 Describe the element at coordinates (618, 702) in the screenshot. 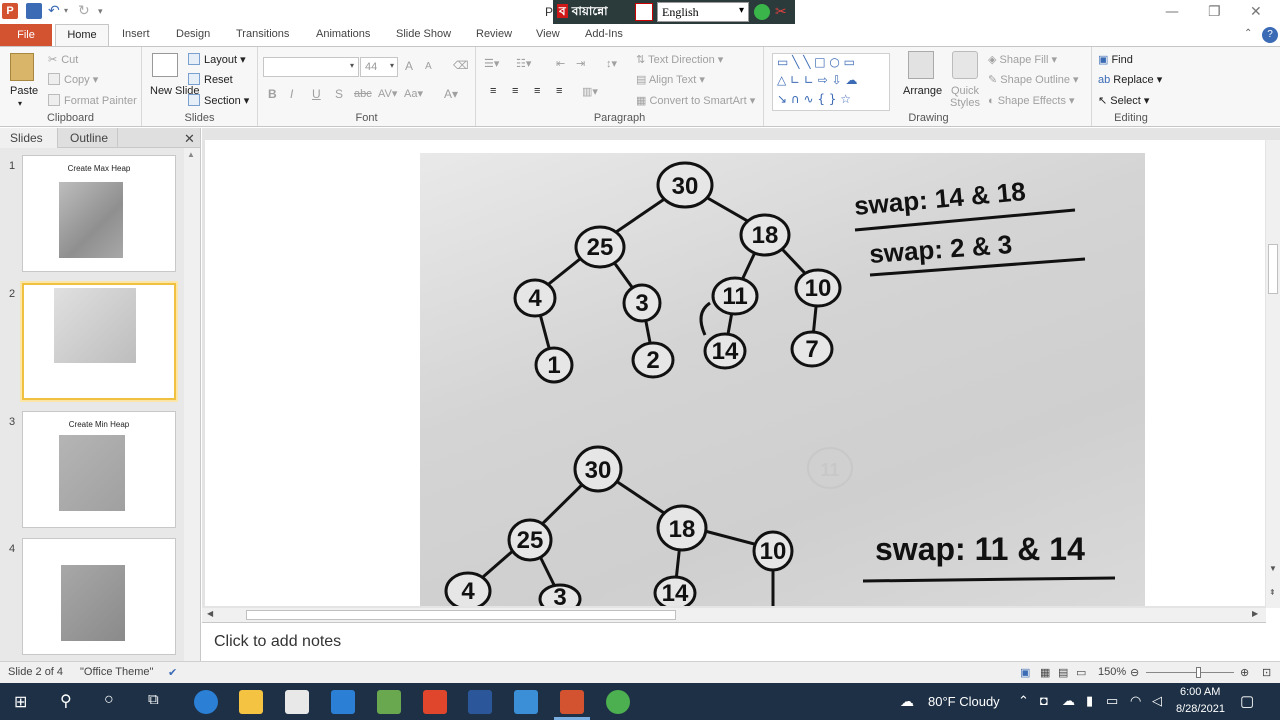

I see `chrome-icon` at that location.